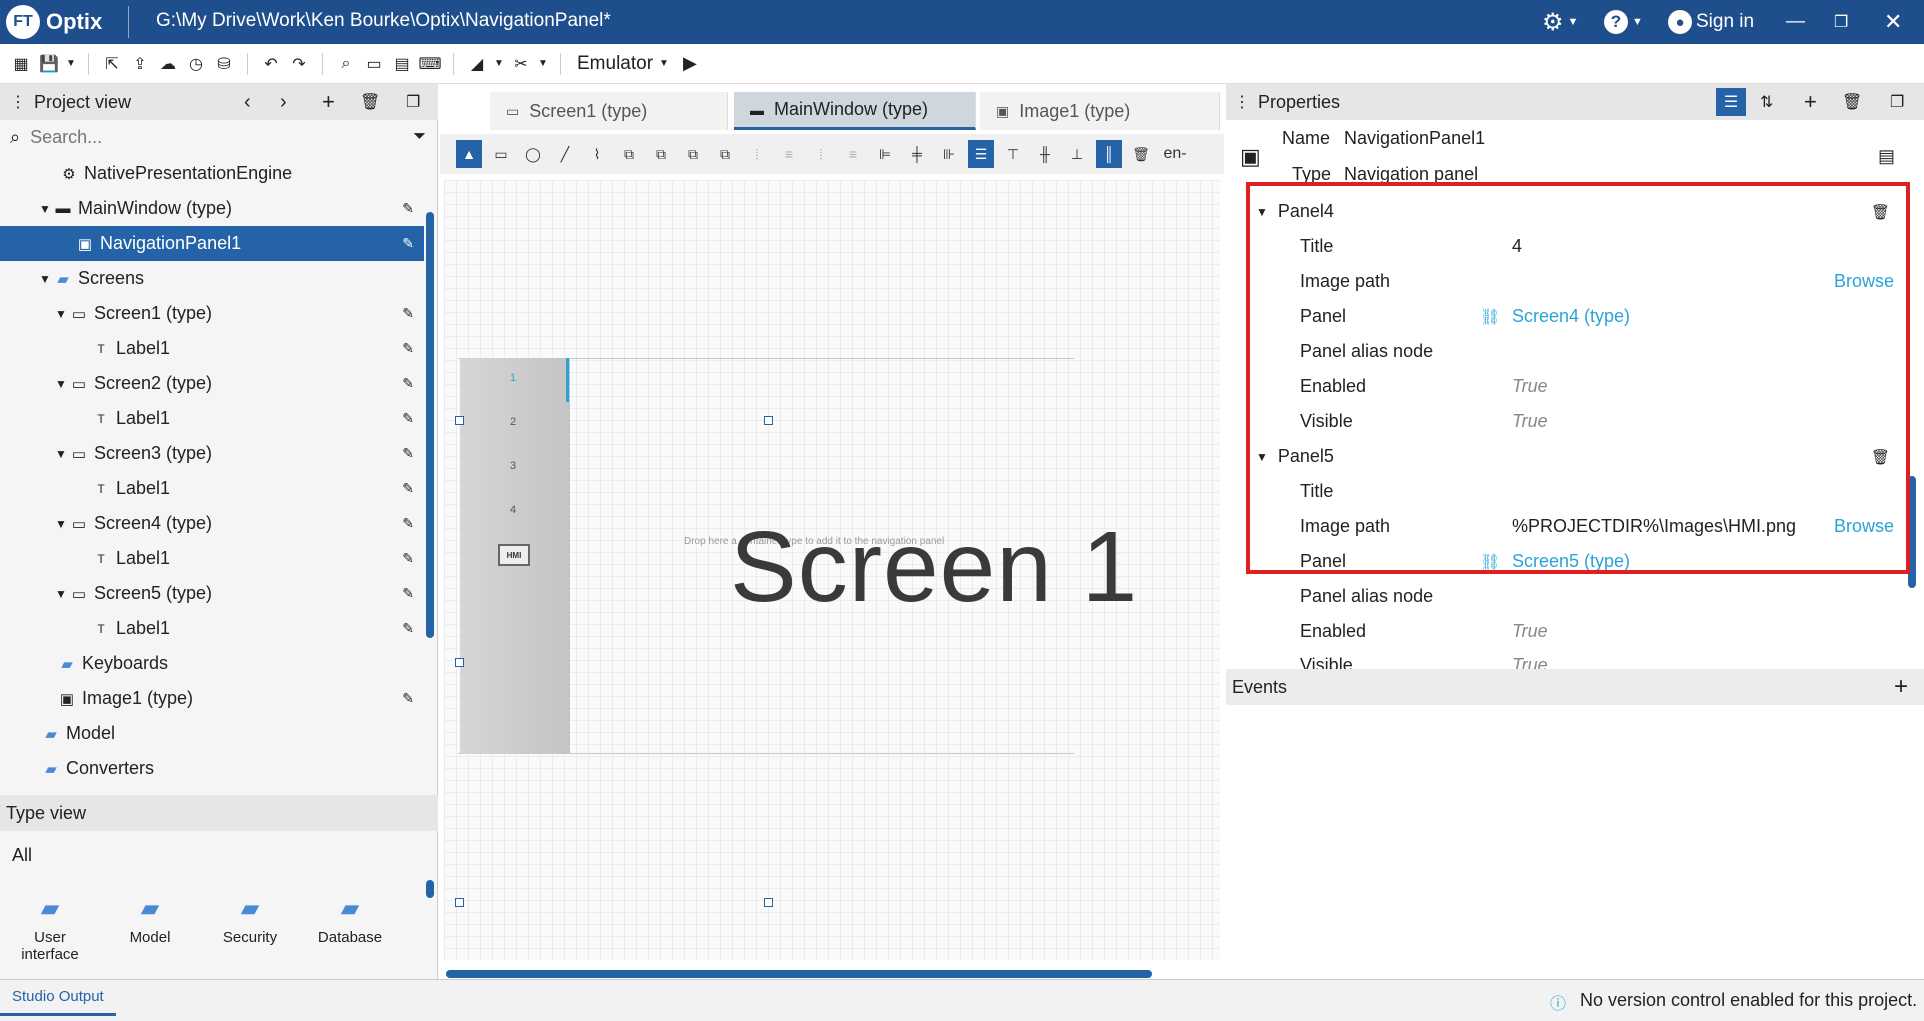  Describe the element at coordinates (533, 154) in the screenshot. I see `ellipse-tool-icon: ◯` at that location.